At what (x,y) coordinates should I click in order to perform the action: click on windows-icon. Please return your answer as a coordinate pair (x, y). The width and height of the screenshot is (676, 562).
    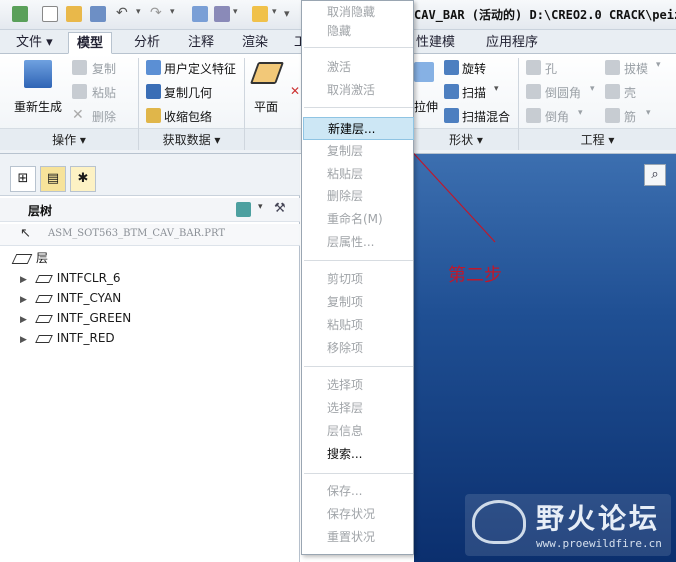
    Looking at the image, I should click on (222, 14).